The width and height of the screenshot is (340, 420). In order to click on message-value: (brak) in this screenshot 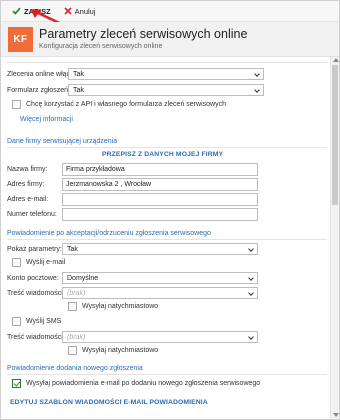, I will do `click(76, 293)`.